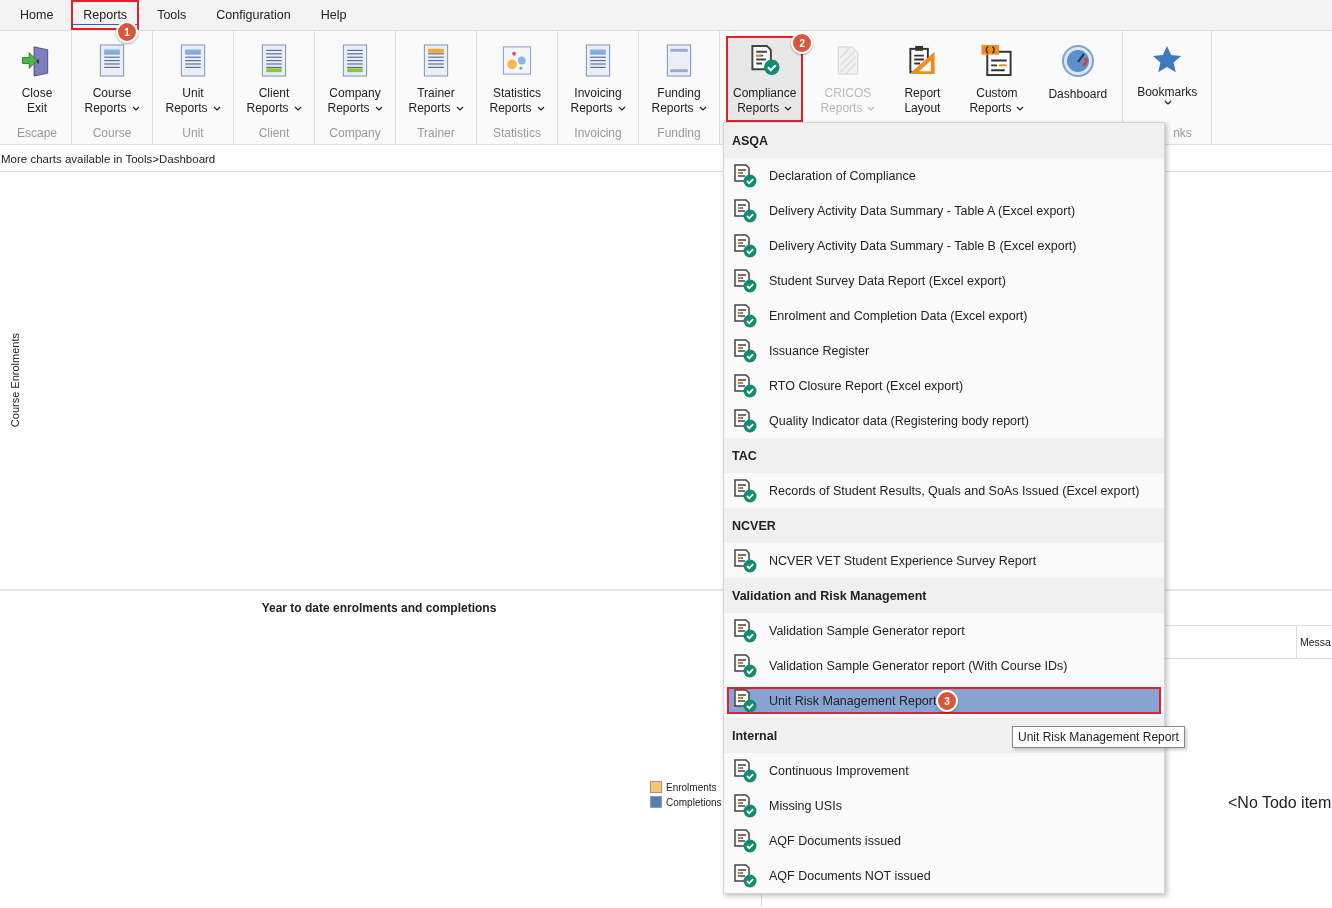  What do you see at coordinates (944, 875) in the screenshot?
I see `menu-item: AQF Documents NOT issued` at bounding box center [944, 875].